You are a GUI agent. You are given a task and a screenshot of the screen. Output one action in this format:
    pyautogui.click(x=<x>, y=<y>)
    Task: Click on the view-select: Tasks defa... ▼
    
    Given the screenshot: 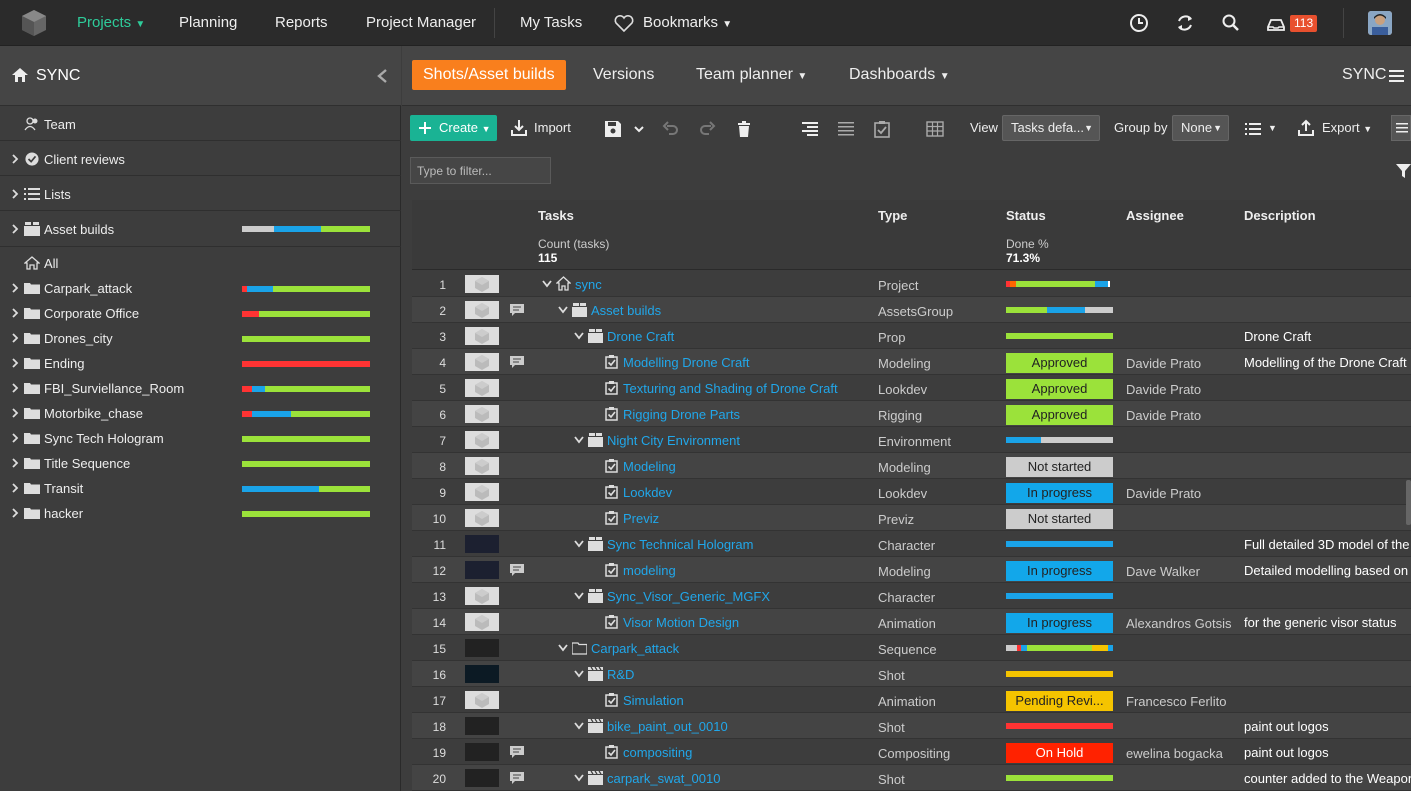 What is the action you would take?
    pyautogui.click(x=1051, y=128)
    